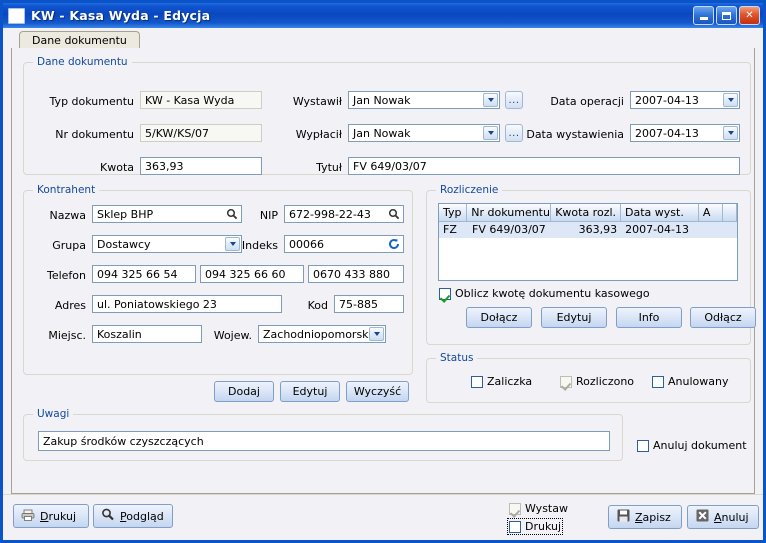 Image resolution: width=766 pixels, height=543 pixels. What do you see at coordinates (382, 133) in the screenshot?
I see `combo-wyplacil-value: Jan Nowak` at bounding box center [382, 133].